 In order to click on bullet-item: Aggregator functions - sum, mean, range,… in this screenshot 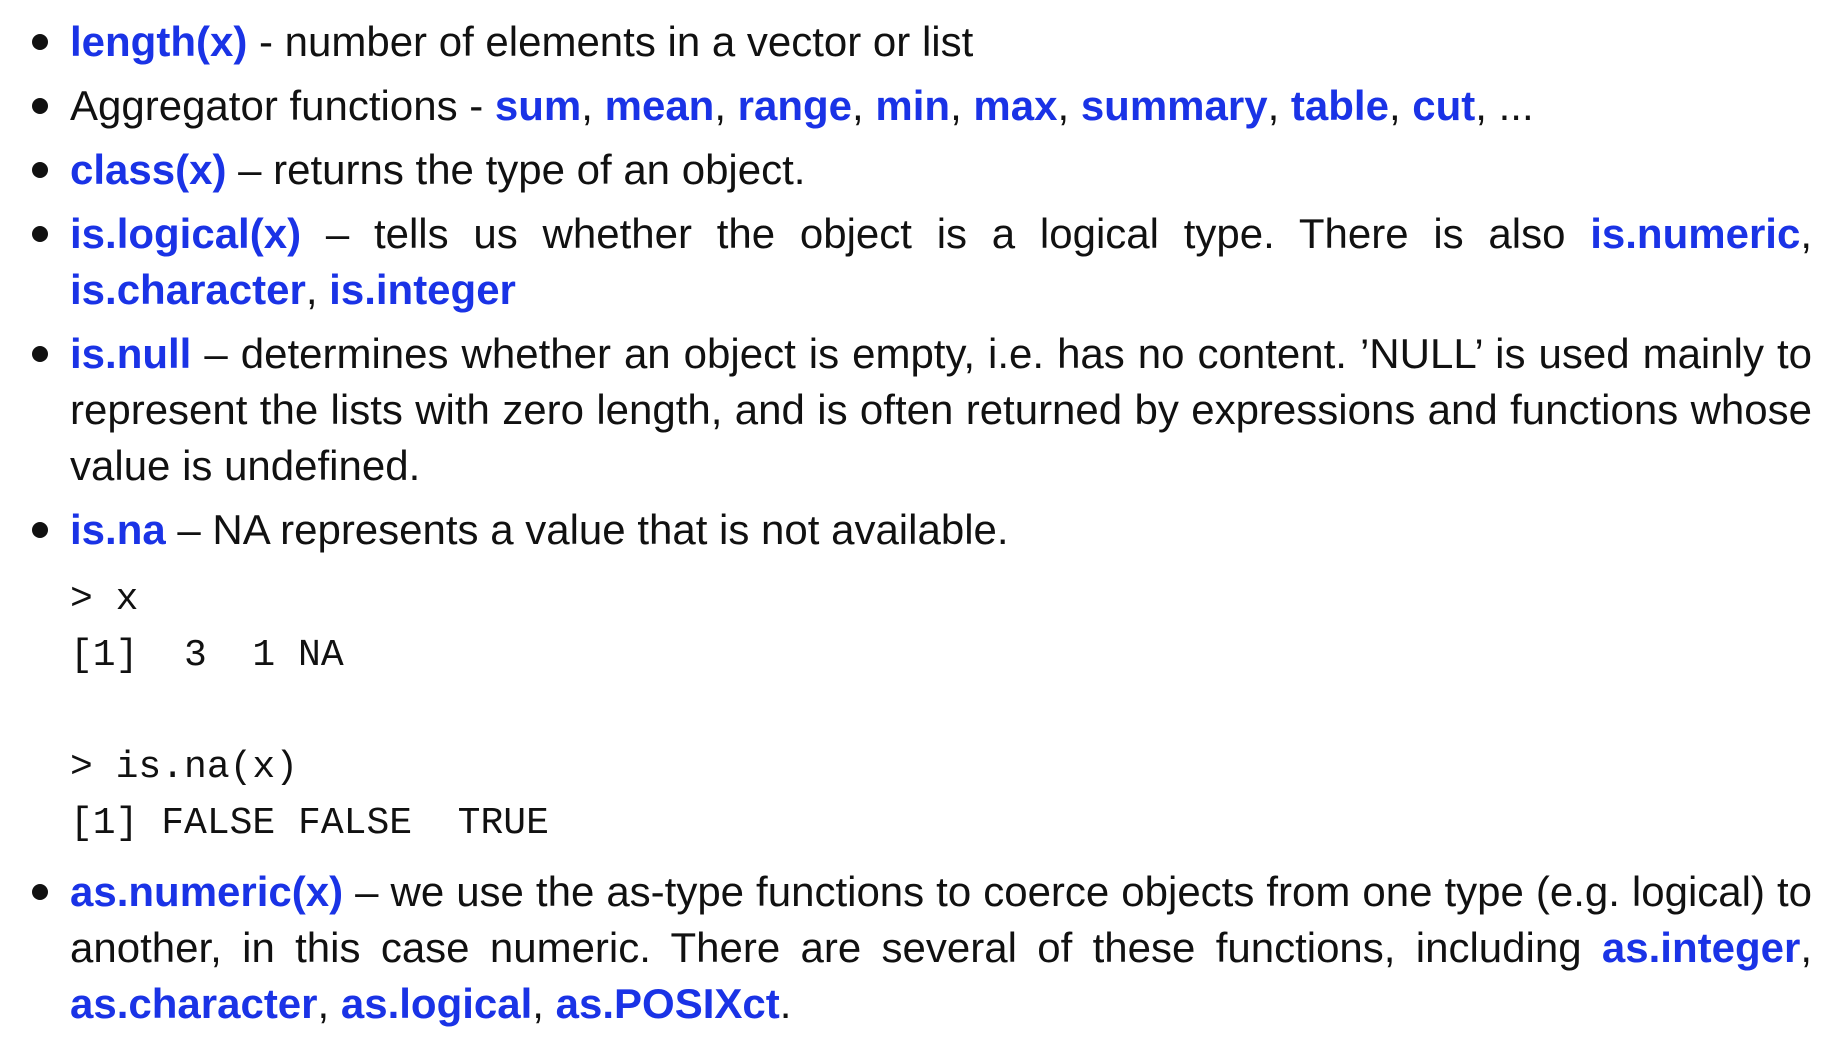, I will do `click(920, 106)`.